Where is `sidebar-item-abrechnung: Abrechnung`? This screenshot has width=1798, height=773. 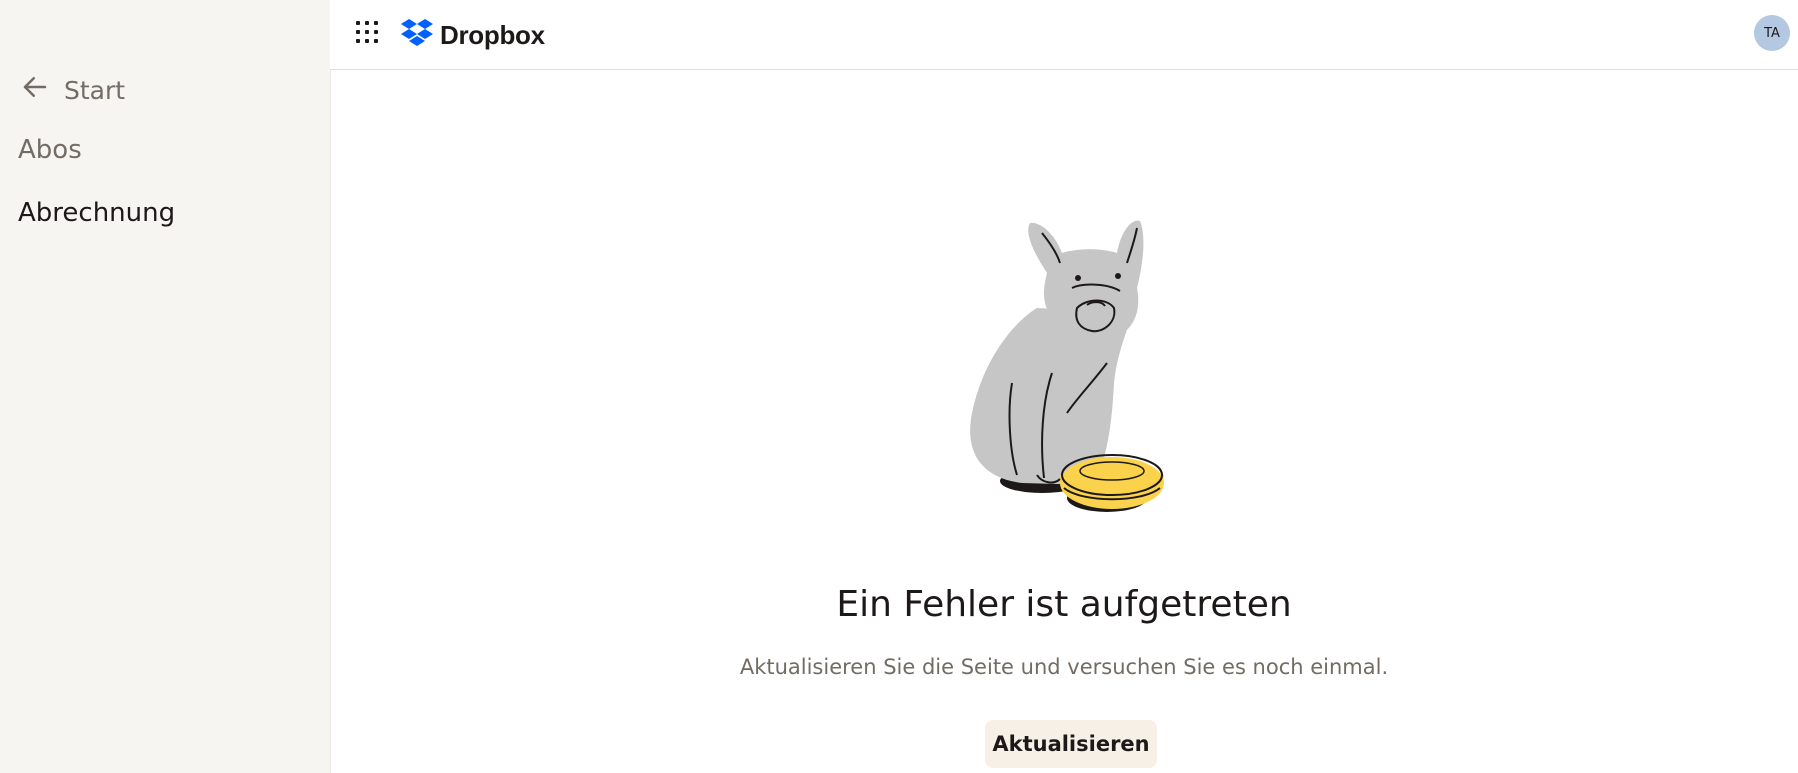
sidebar-item-abrechnung: Abrechnung is located at coordinates (96, 213).